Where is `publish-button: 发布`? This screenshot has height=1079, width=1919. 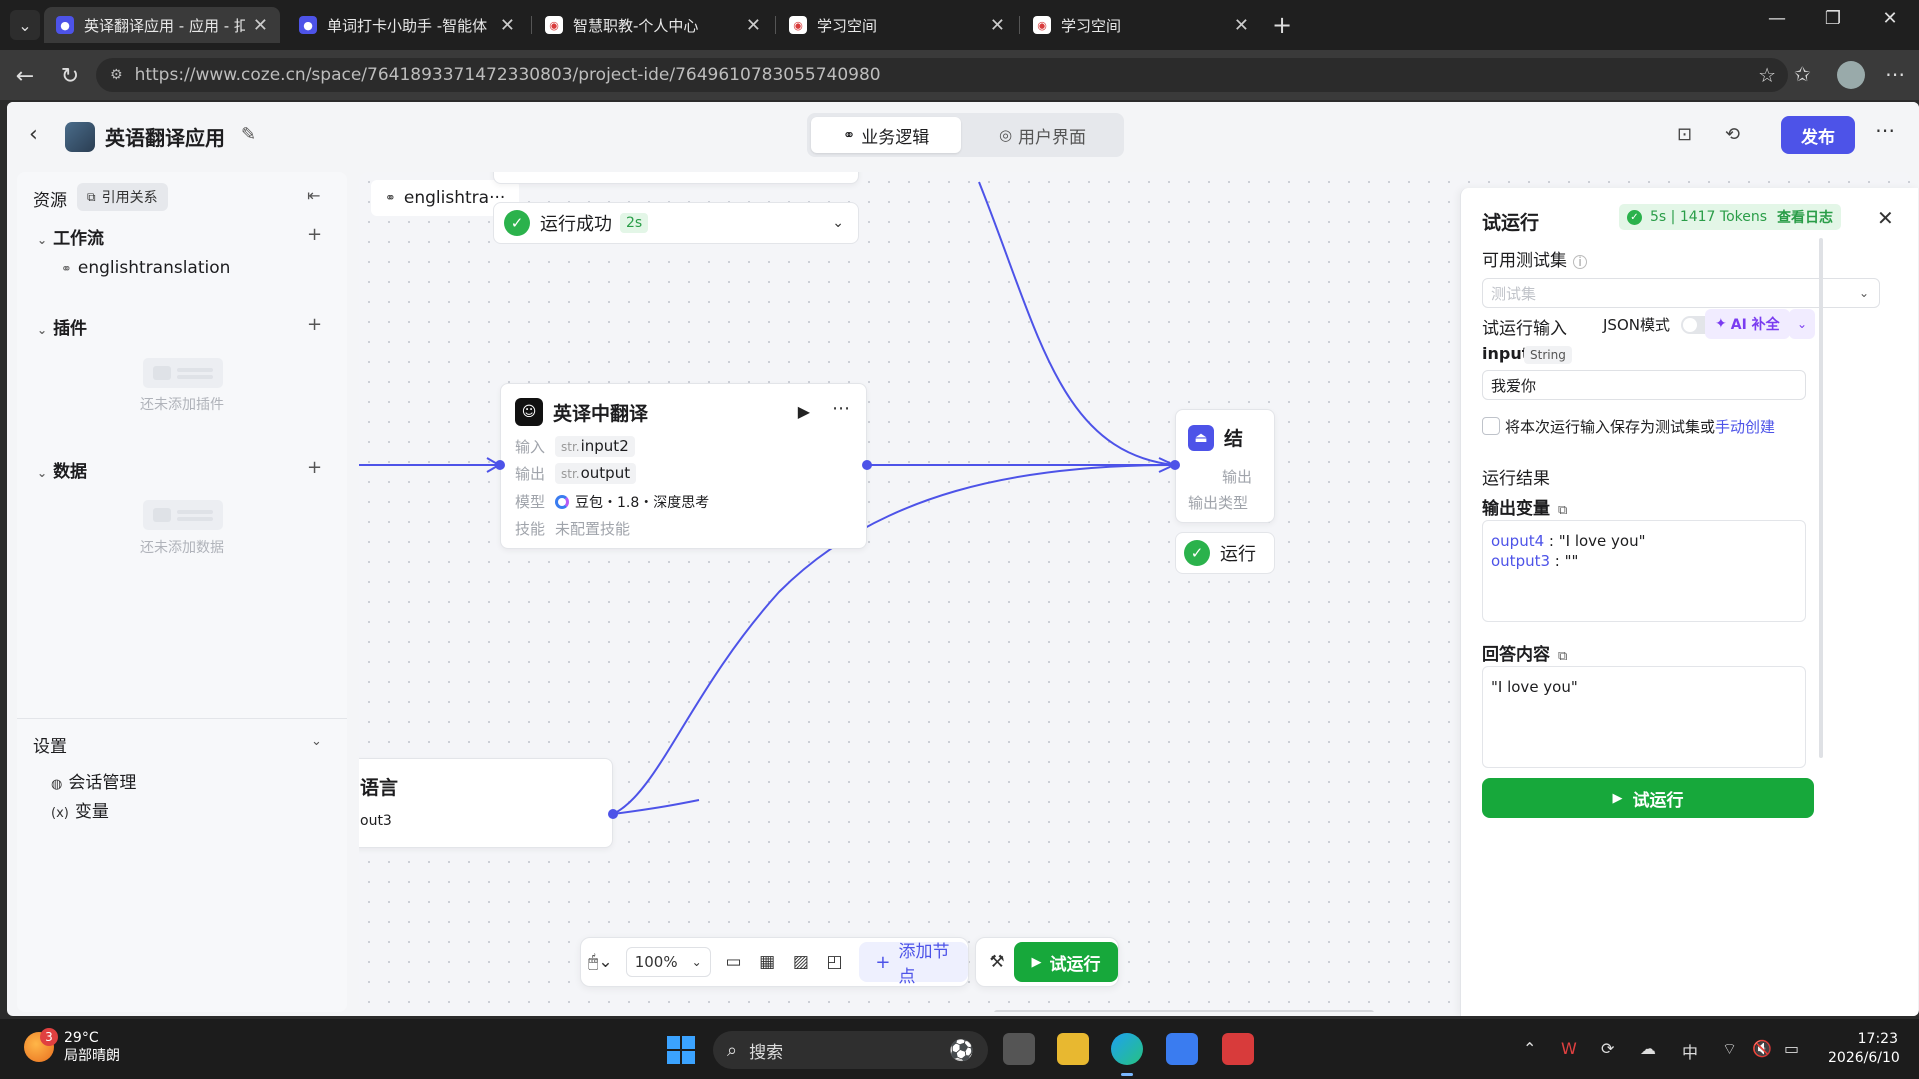
publish-button: 发布 is located at coordinates (1818, 135).